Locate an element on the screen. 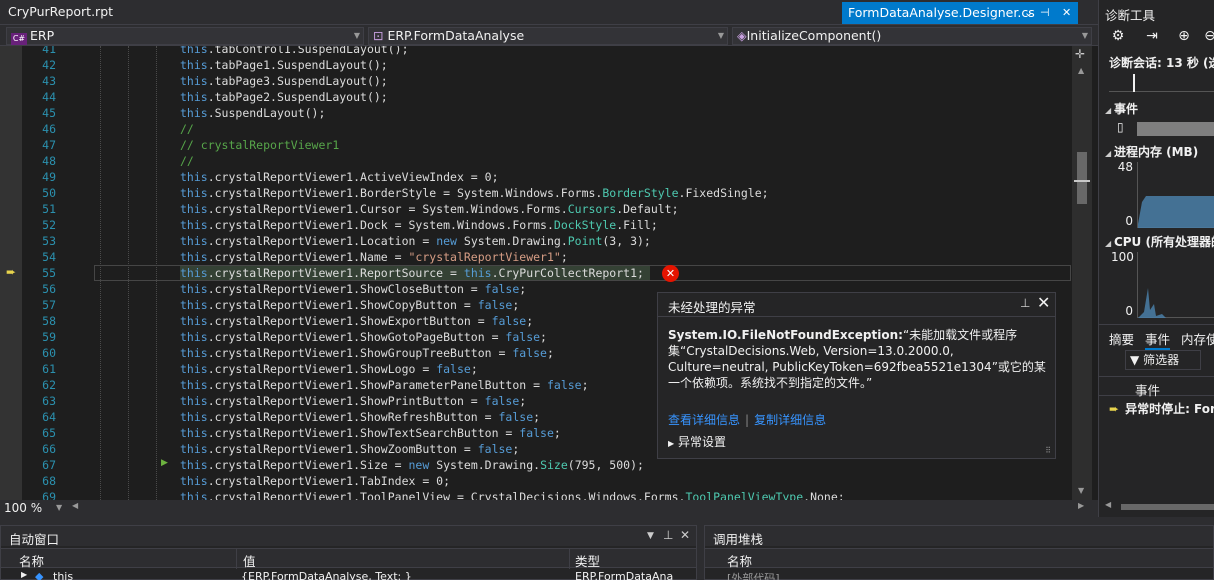  code-line: 42 this.tabPage1.SuspendLayout(); is located at coordinates (536, 65).